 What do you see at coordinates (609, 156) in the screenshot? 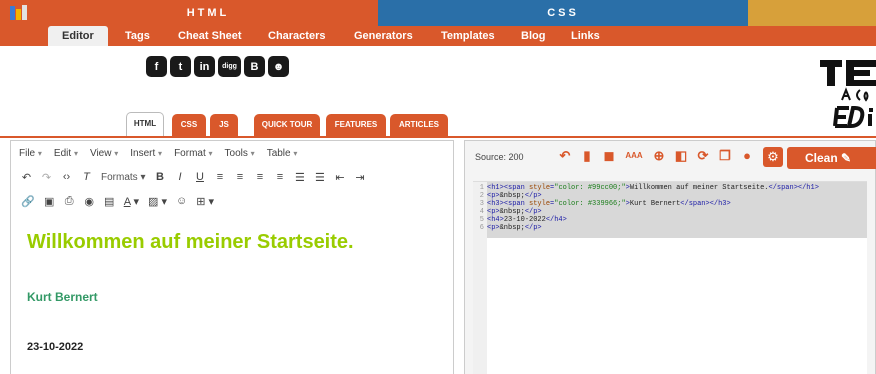
I see `erase-icon: ◼` at bounding box center [609, 156].